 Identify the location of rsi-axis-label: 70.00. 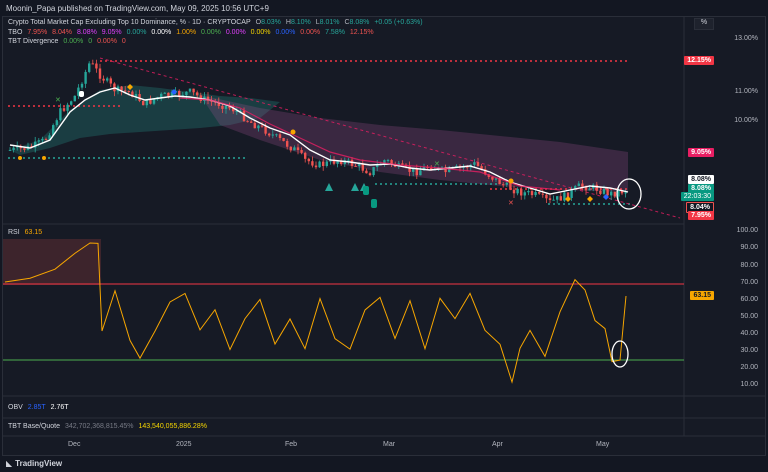
(749, 282).